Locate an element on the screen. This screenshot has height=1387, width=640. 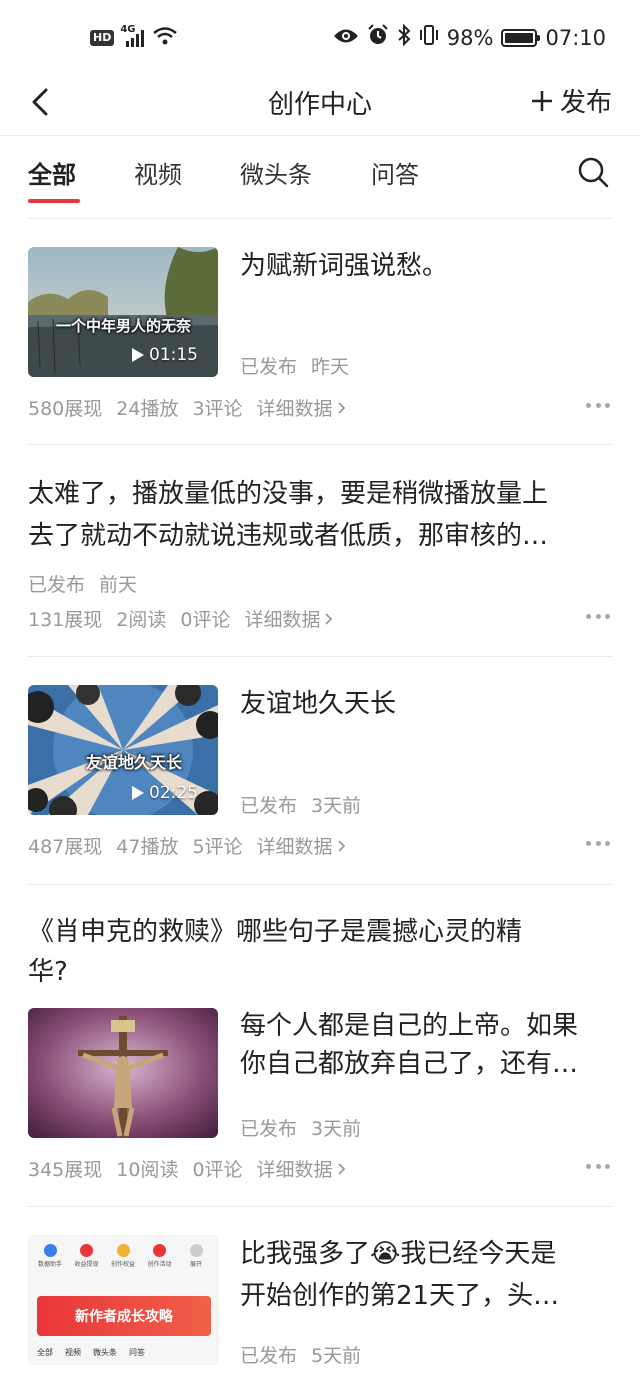
question-title-line-2: 华? is located at coordinates (48, 972).